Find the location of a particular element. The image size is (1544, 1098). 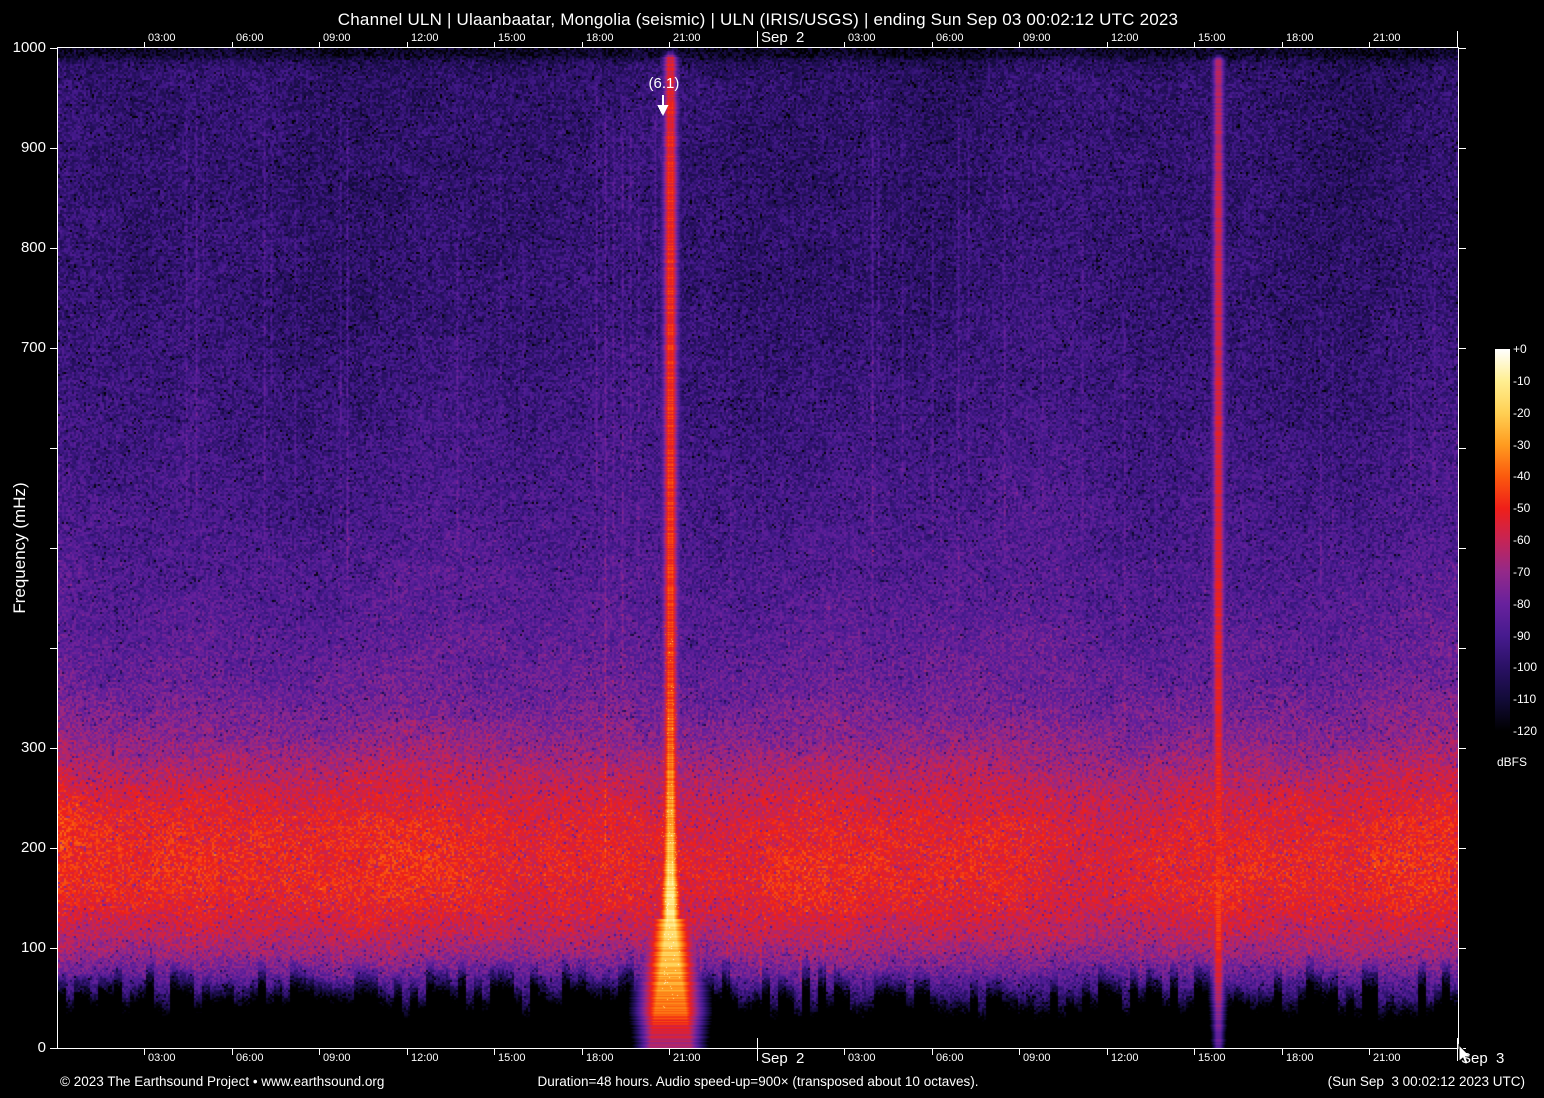

colorbar-tick-label: -60 is located at coordinates (1522, 540).